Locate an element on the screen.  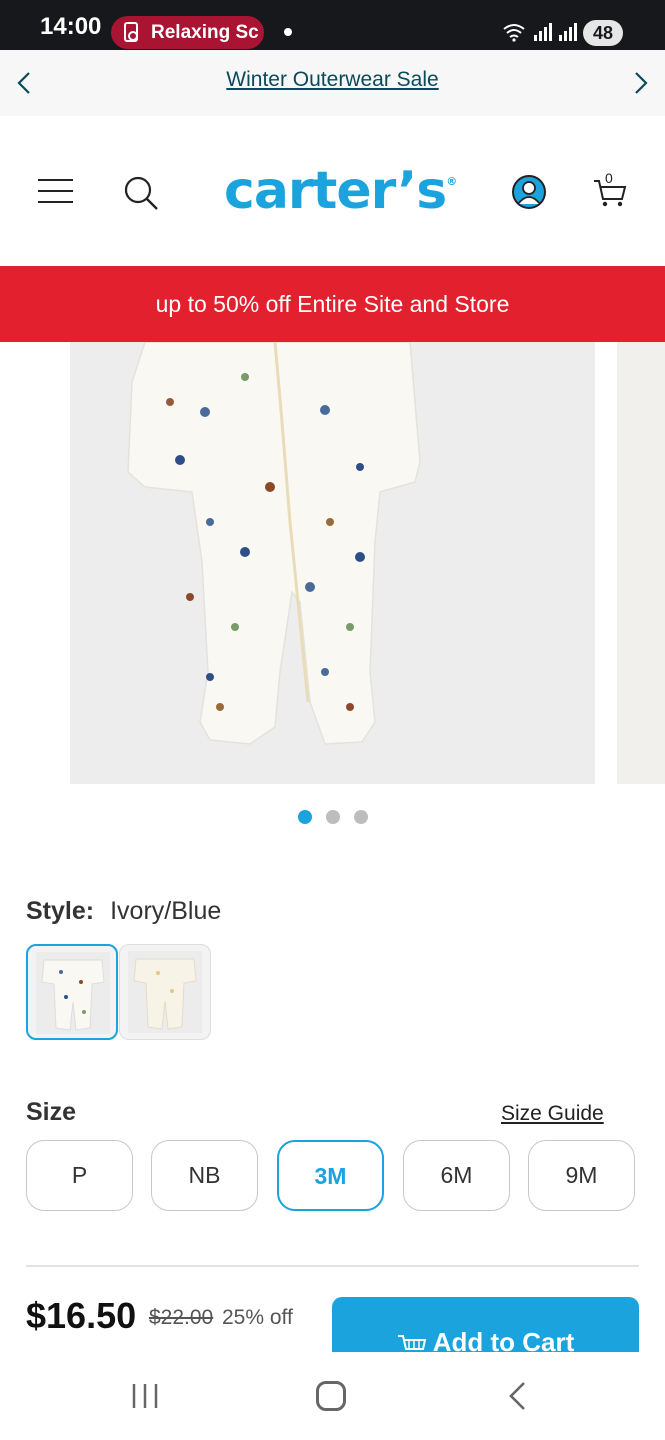
battery-indicator: 48 is located at coordinates (603, 33).